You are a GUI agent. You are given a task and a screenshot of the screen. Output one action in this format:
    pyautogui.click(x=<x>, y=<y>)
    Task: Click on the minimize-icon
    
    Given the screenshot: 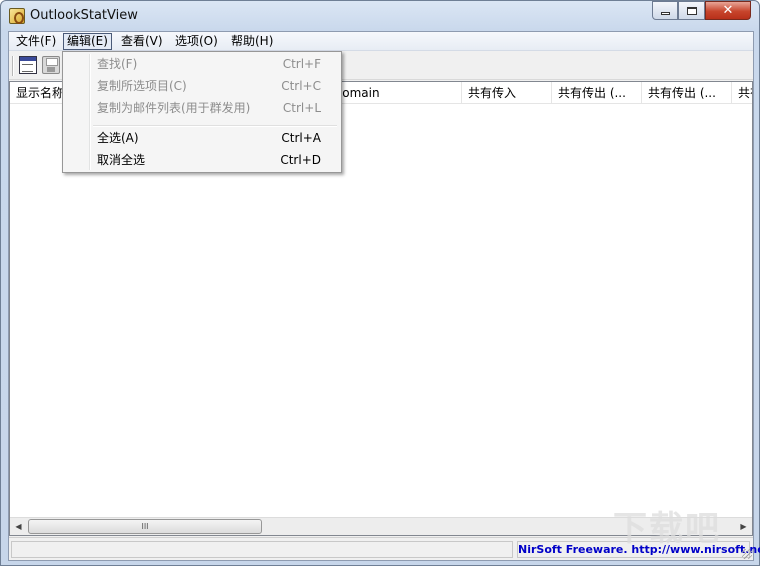 What is the action you would take?
    pyautogui.click(x=665, y=13)
    